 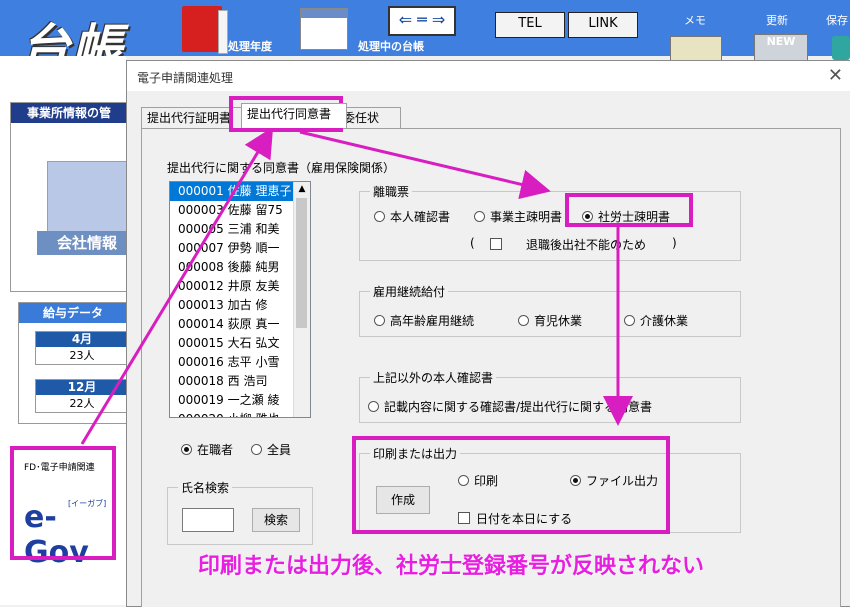 What do you see at coordinates (294, 115) in the screenshot?
I see `tab-proxy-consent: 提出代行同意書` at bounding box center [294, 115].